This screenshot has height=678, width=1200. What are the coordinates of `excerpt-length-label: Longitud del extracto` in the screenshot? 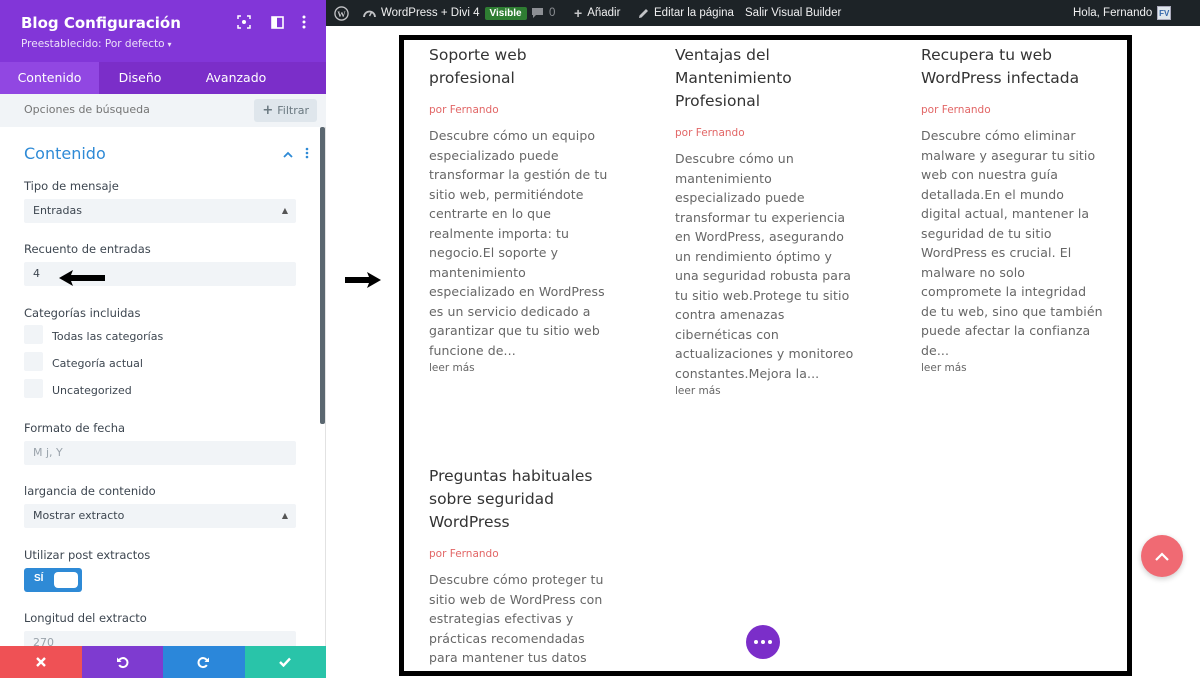 It's located at (85, 618).